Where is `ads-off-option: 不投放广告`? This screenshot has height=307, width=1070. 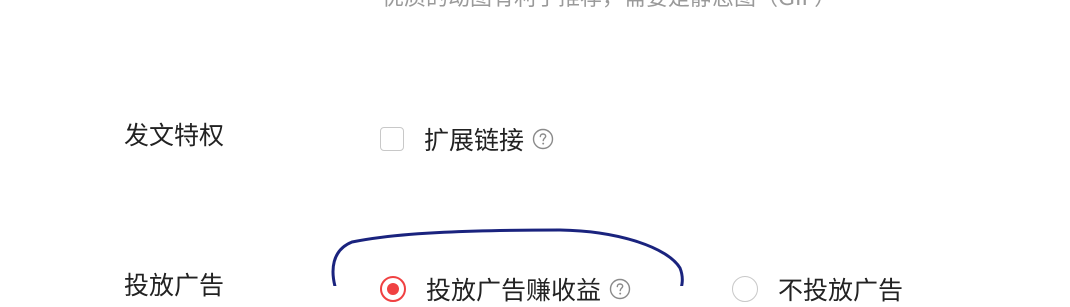 ads-off-option: 不投放广告 is located at coordinates (817, 289).